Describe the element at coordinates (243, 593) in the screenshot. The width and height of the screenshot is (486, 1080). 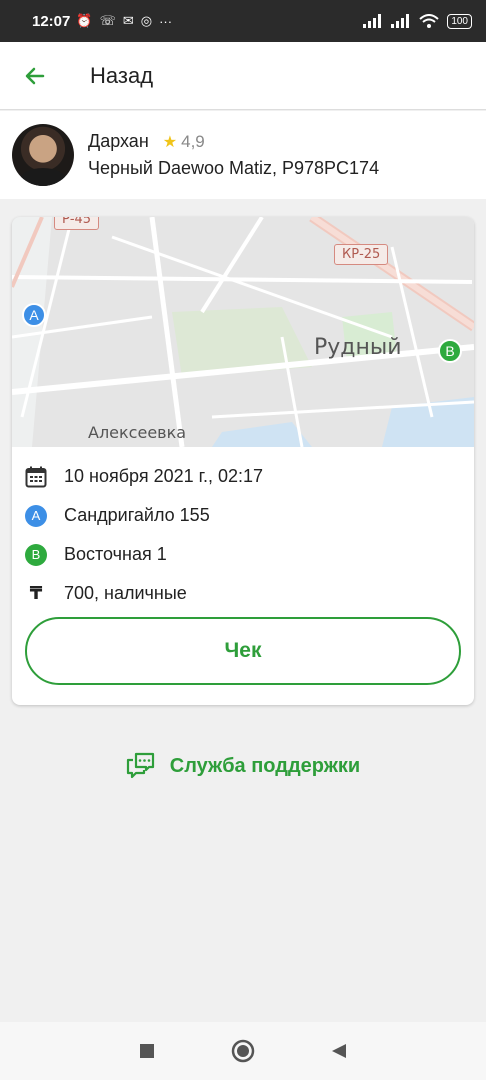
I see `payment-row: ₸ 700, наличные` at that location.